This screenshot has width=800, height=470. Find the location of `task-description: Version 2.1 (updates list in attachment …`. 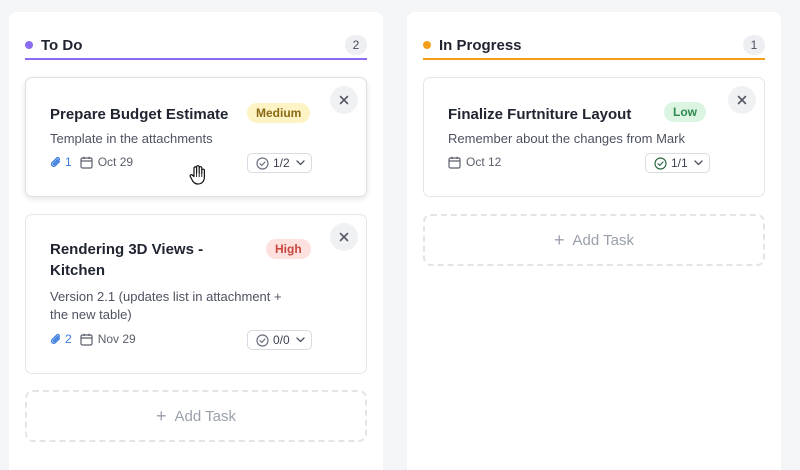

task-description: Version 2.1 (updates list in attachment … is located at coordinates (166, 306).